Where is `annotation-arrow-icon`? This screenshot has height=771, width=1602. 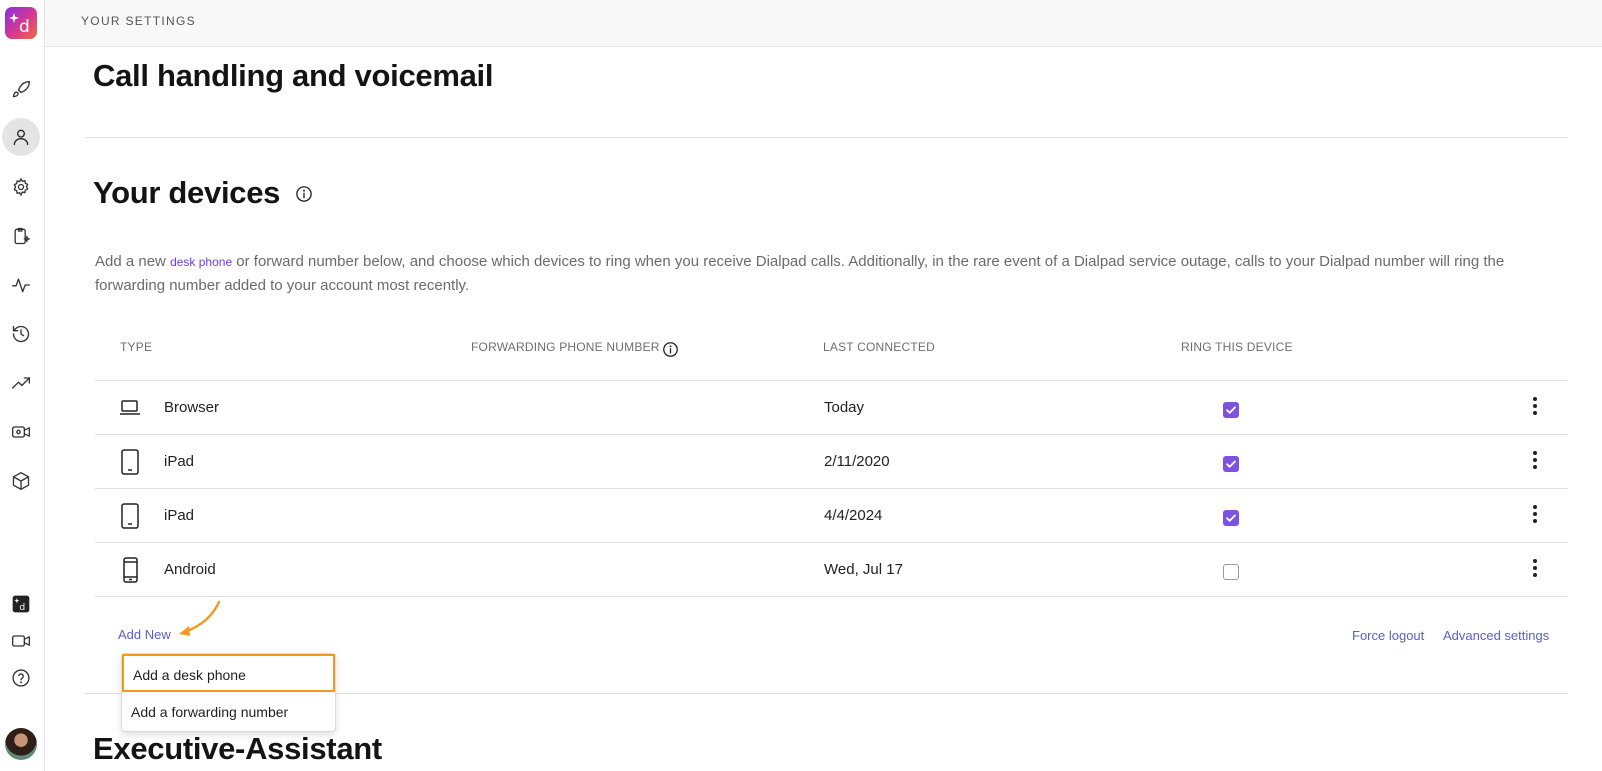 annotation-arrow-icon is located at coordinates (200, 618).